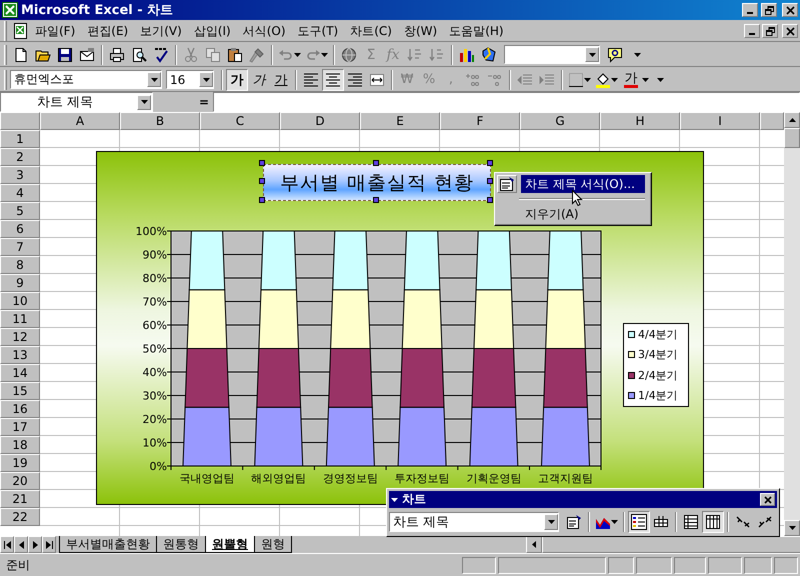 This screenshot has height=576, width=800. Describe the element at coordinates (656, 365) in the screenshot. I see `chart-legend: 4/4분기 3/4분기 2/4분기 1/4분기` at that location.